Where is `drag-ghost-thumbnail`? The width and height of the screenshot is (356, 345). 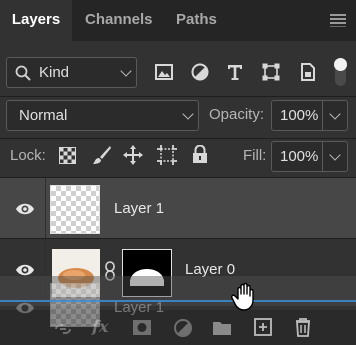 drag-ghost-thumbnail is located at coordinates (75, 305).